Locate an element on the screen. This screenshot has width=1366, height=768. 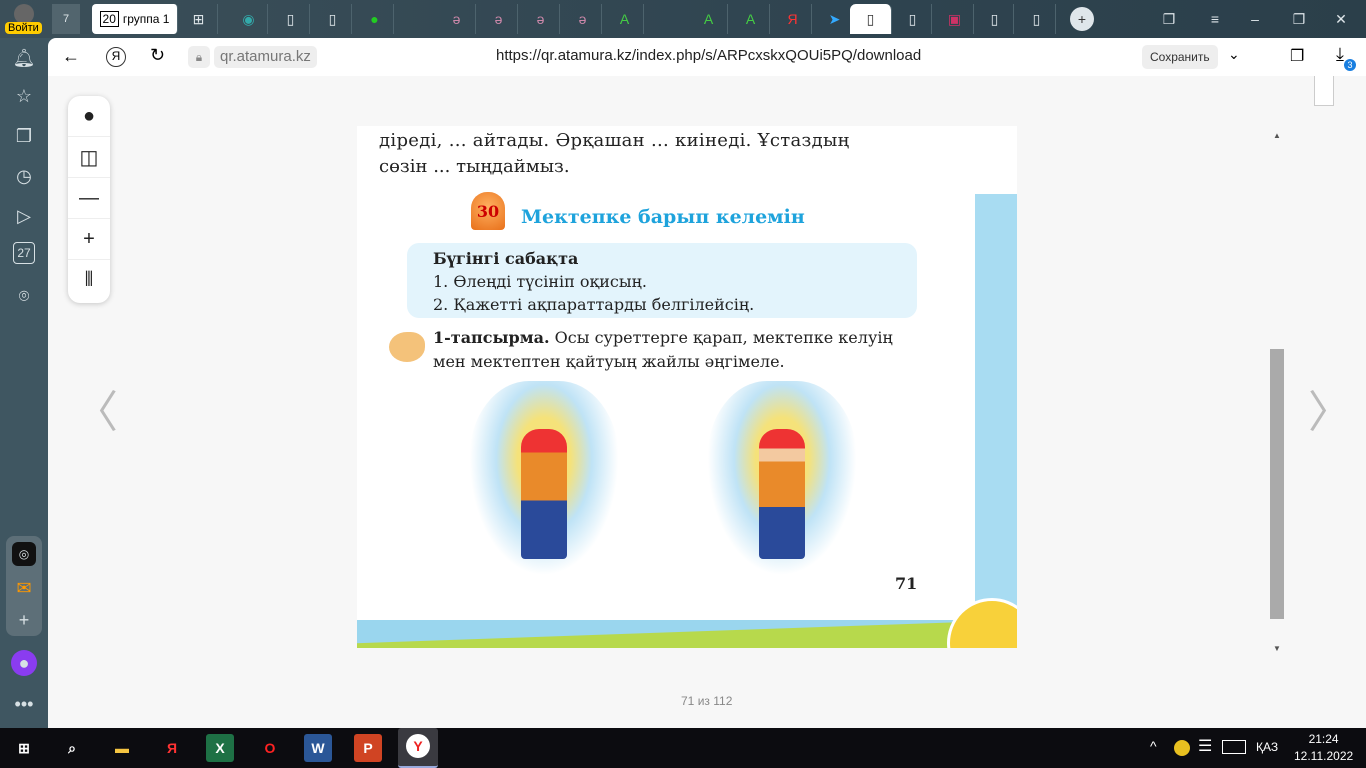
scroll-thumb is located at coordinates (1277, 484).